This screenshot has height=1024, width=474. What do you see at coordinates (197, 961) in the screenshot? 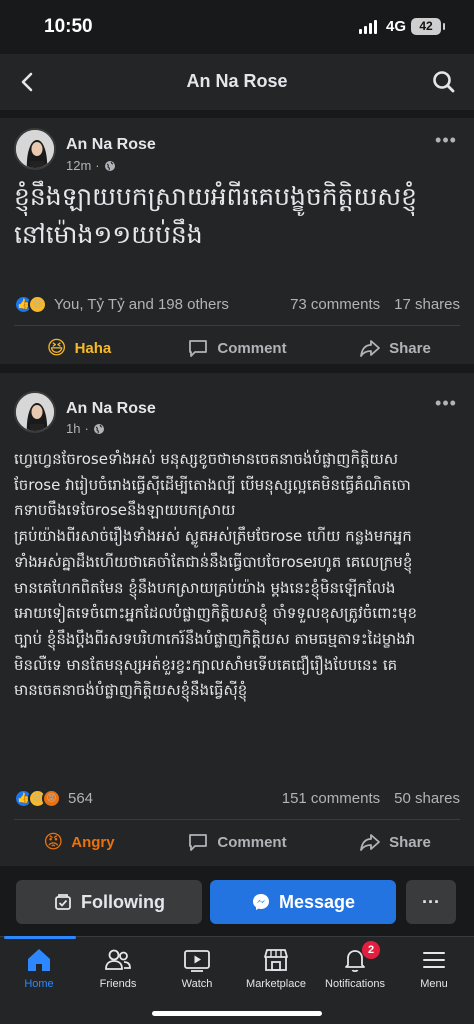
I see `watch-icon` at bounding box center [197, 961].